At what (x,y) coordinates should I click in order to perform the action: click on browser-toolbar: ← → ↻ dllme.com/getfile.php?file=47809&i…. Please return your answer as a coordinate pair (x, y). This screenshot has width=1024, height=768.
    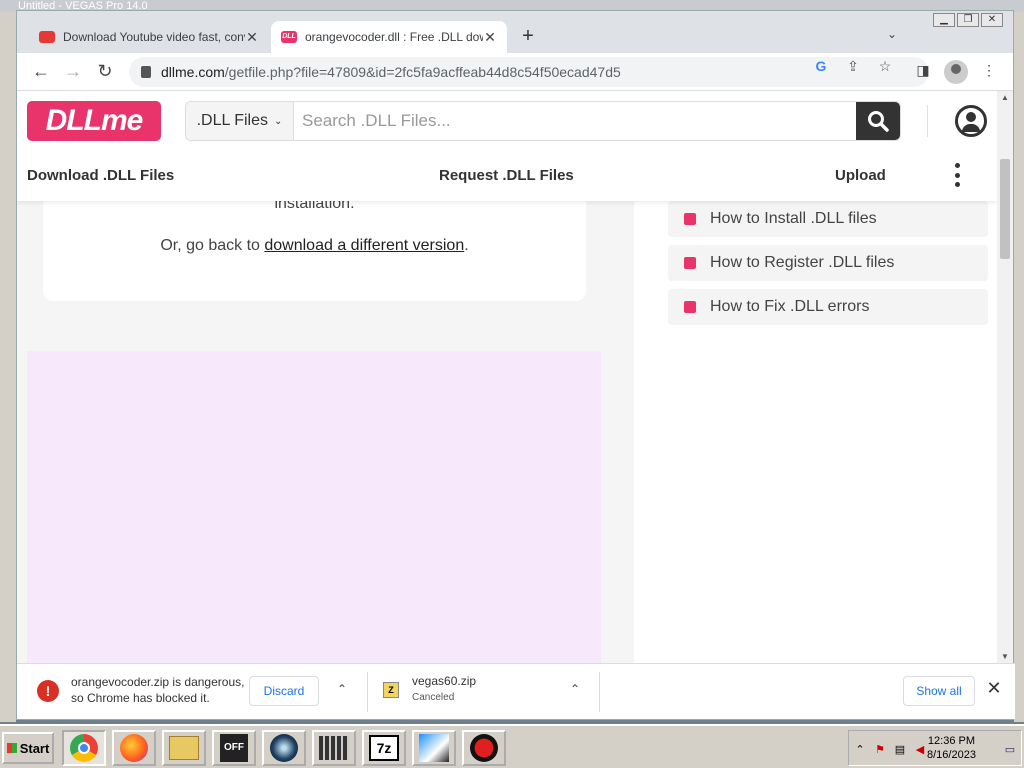
    Looking at the image, I should click on (515, 72).